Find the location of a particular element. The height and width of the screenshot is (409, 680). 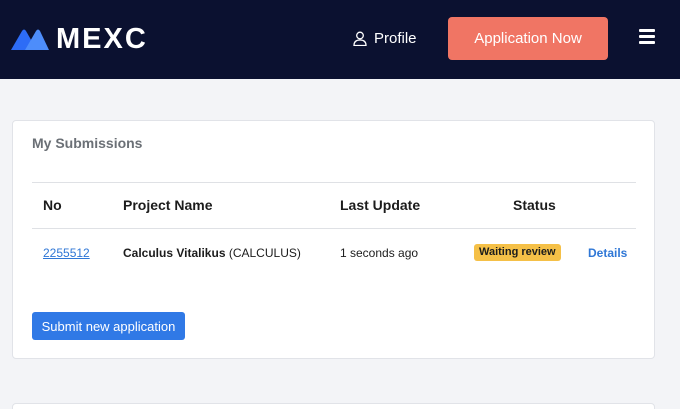

application-now-button: Application Now is located at coordinates (528, 38).